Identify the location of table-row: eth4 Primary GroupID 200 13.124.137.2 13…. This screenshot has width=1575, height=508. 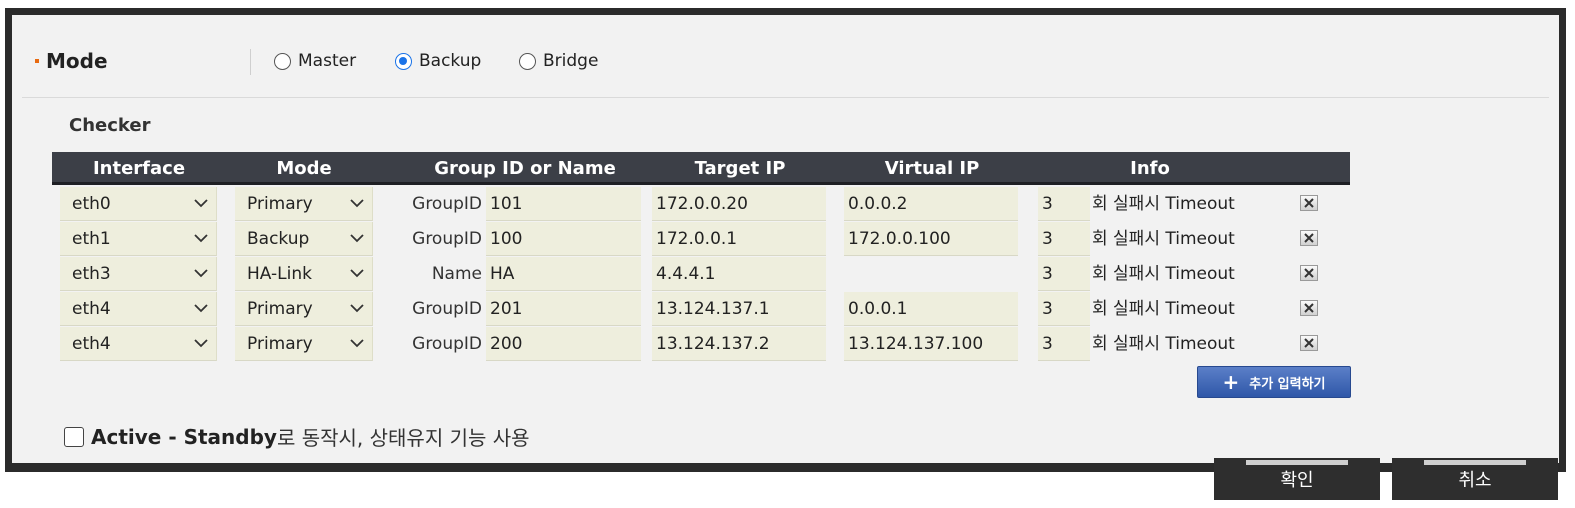
(701, 344).